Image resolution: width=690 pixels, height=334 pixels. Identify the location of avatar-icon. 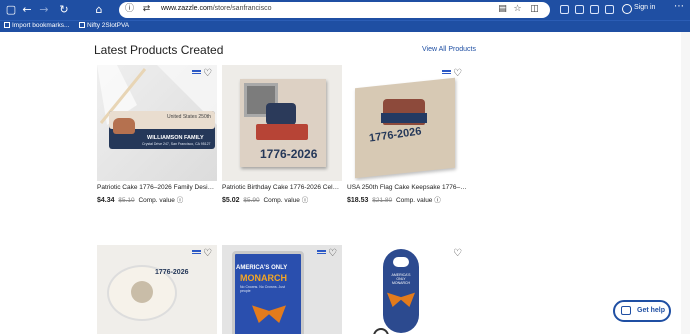
(627, 9).